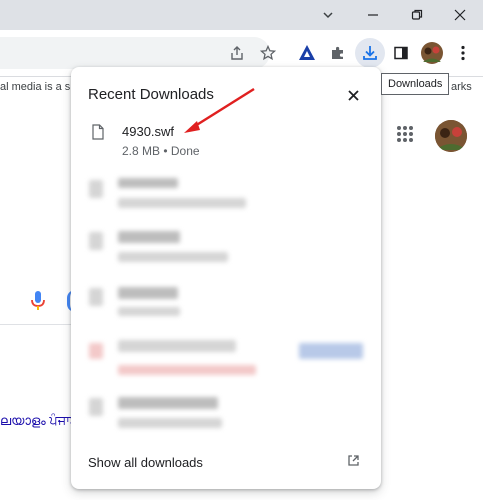 The width and height of the screenshot is (483, 500). What do you see at coordinates (241, 15) in the screenshot?
I see `title-bar` at bounding box center [241, 15].